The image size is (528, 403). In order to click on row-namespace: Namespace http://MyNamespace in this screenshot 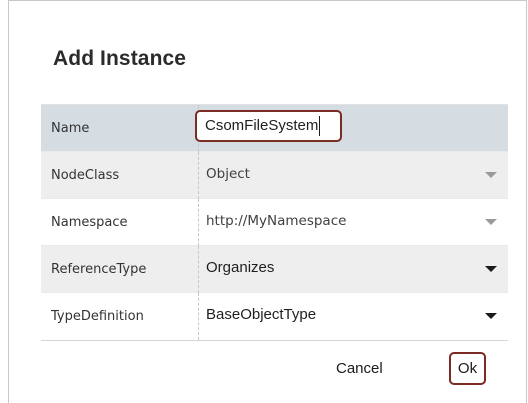, I will do `click(274, 222)`.